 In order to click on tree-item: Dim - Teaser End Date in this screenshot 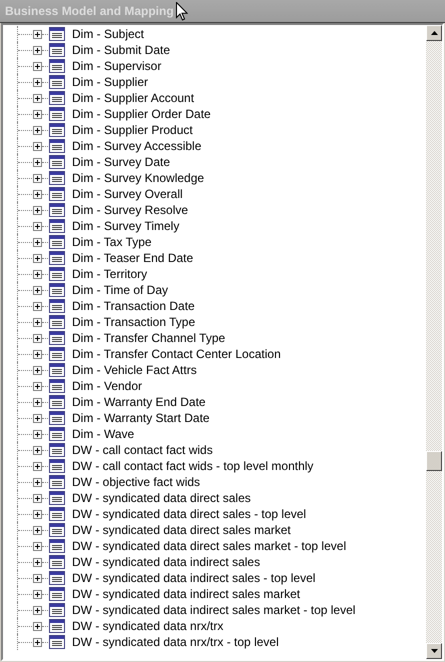, I will do `click(133, 258)`.